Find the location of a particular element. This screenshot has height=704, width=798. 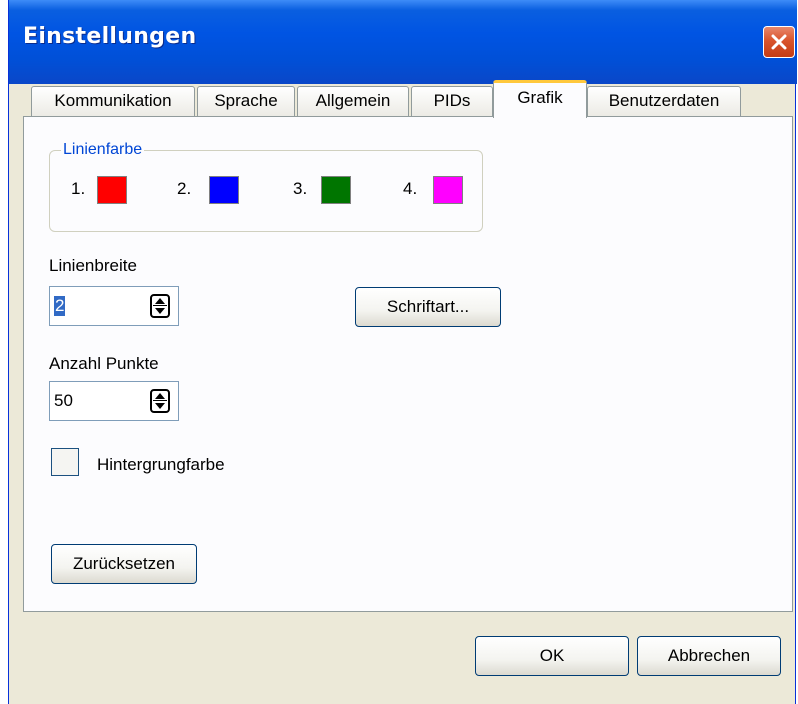

tab-pids: PIDs is located at coordinates (452, 101).